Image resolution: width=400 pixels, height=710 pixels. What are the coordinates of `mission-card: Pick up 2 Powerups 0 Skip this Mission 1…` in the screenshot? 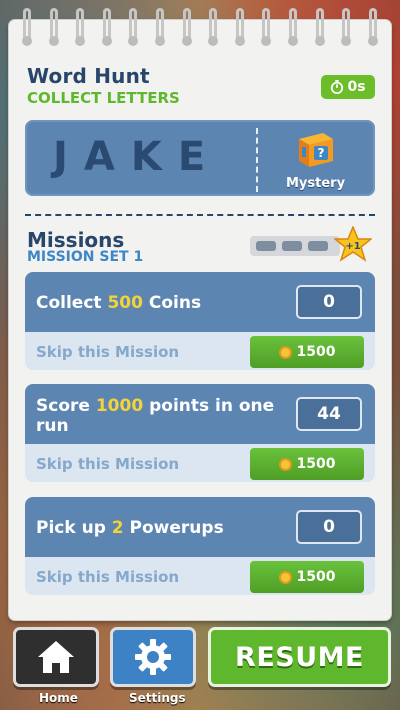 It's located at (200, 550).